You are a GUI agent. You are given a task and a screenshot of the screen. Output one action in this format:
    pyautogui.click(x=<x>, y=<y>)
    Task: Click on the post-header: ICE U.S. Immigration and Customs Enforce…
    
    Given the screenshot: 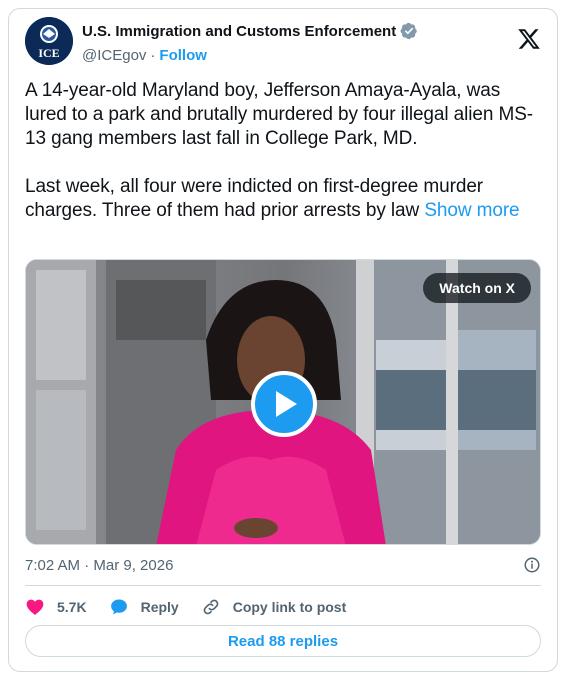 What is the action you would take?
    pyautogui.click(x=283, y=43)
    